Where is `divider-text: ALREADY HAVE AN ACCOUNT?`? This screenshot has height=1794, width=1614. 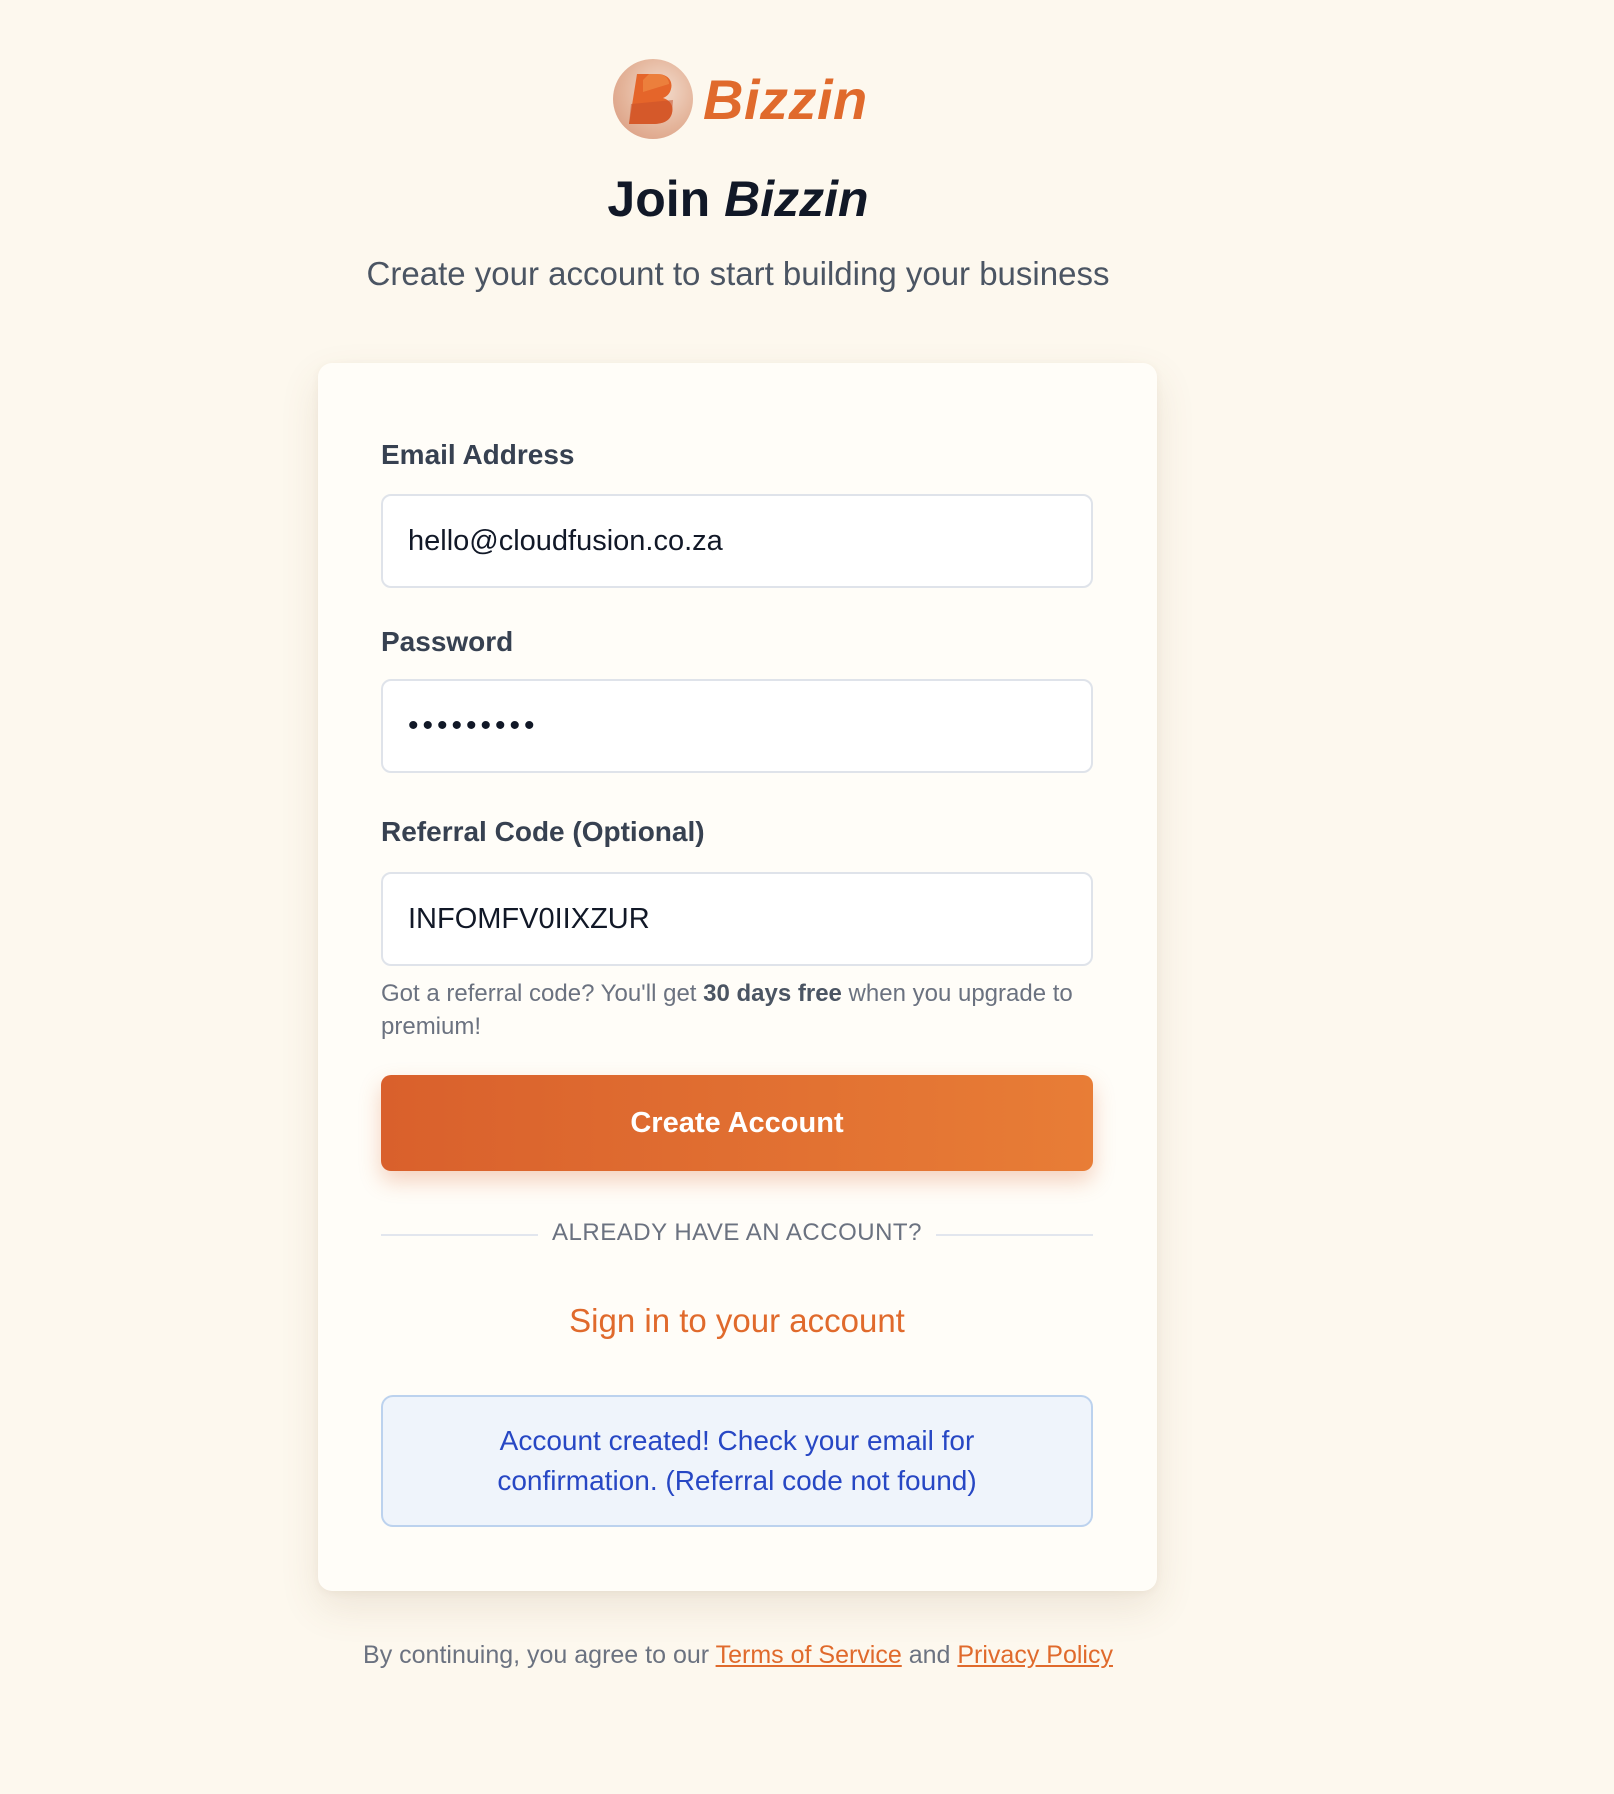 divider-text: ALREADY HAVE AN ACCOUNT? is located at coordinates (737, 1232).